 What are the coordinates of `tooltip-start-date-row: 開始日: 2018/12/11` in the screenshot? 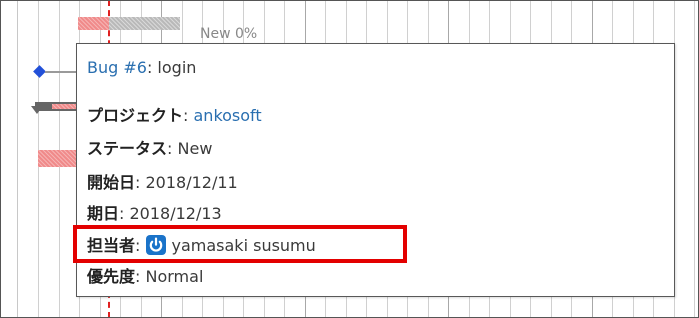 It's located at (162, 183).